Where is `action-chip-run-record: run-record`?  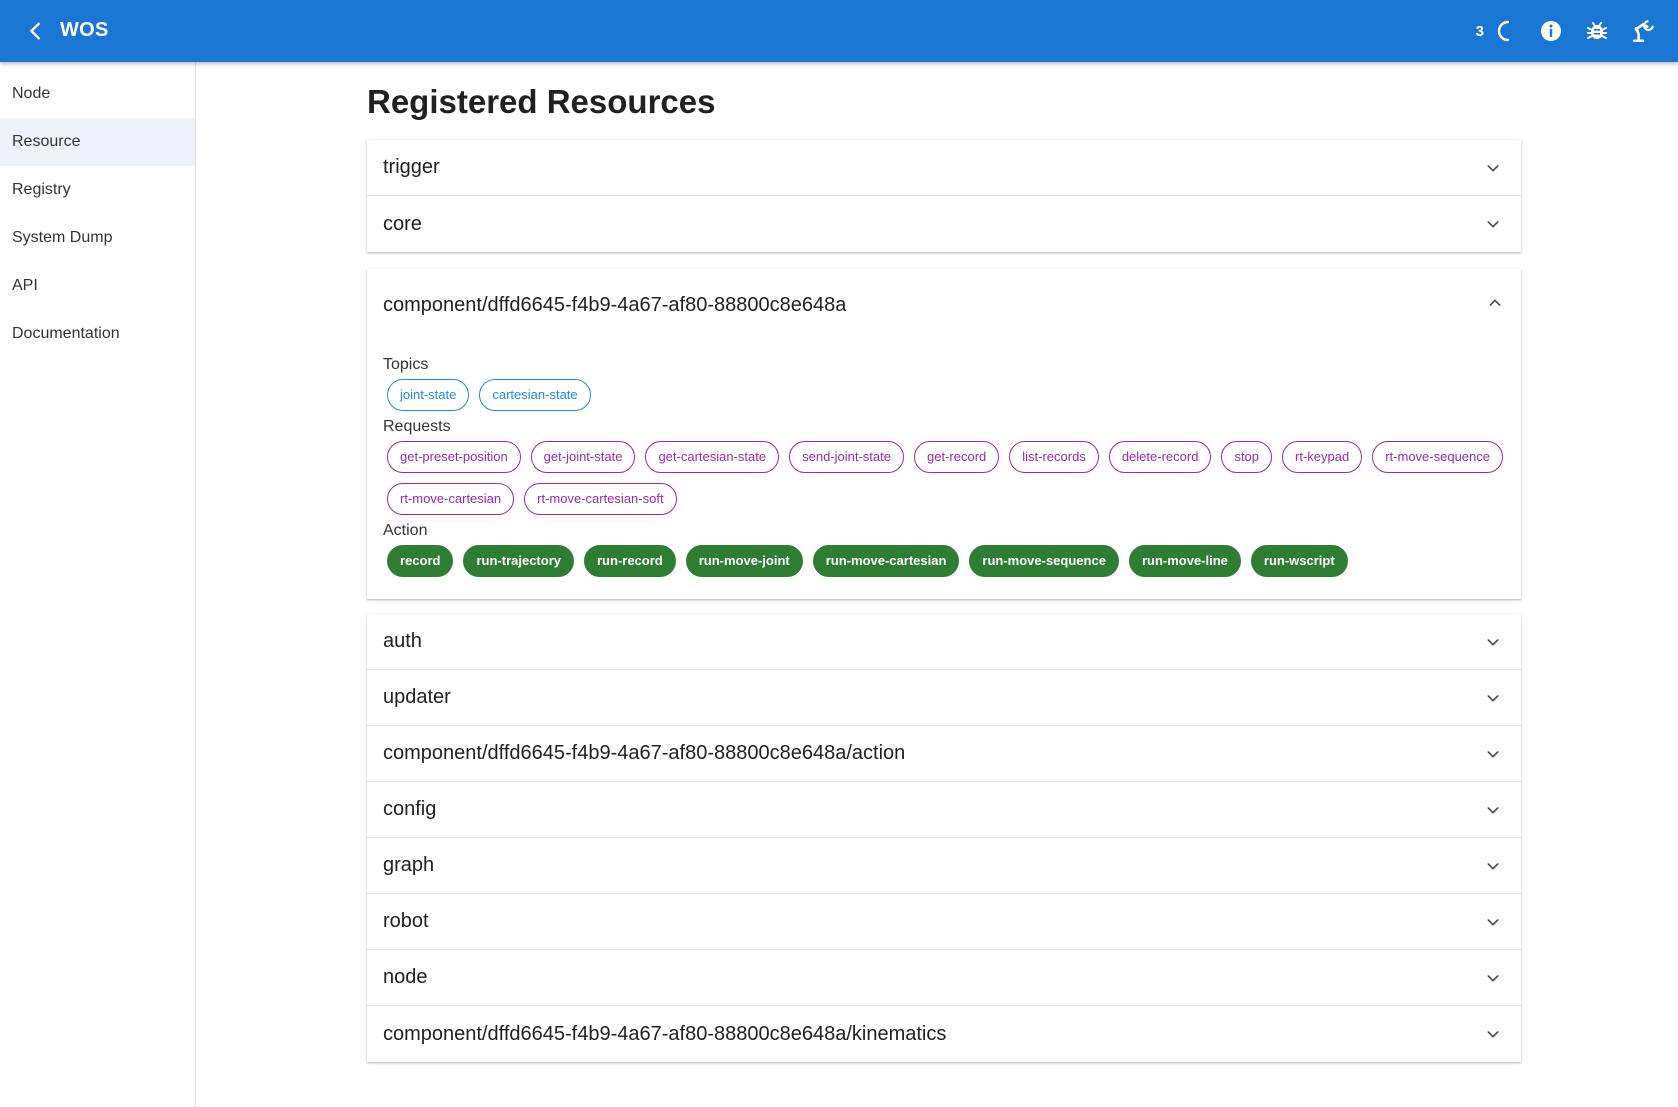 action-chip-run-record: run-record is located at coordinates (630, 561).